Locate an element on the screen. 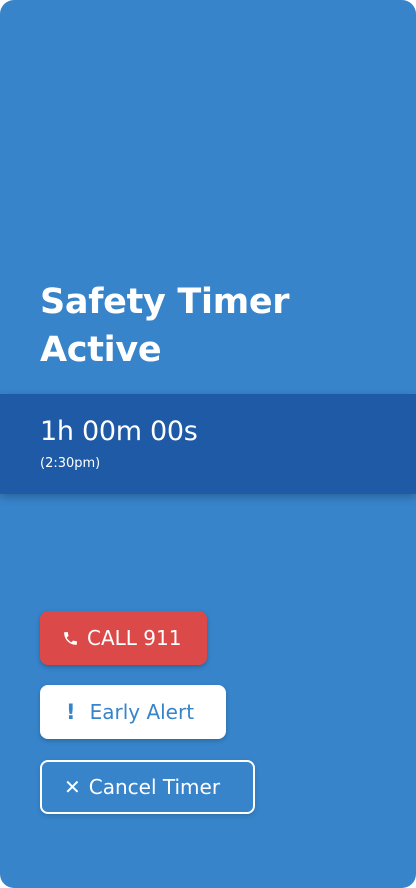 Image resolution: width=416 pixels, height=888 pixels. close-icon: ✕ is located at coordinates (72, 787).